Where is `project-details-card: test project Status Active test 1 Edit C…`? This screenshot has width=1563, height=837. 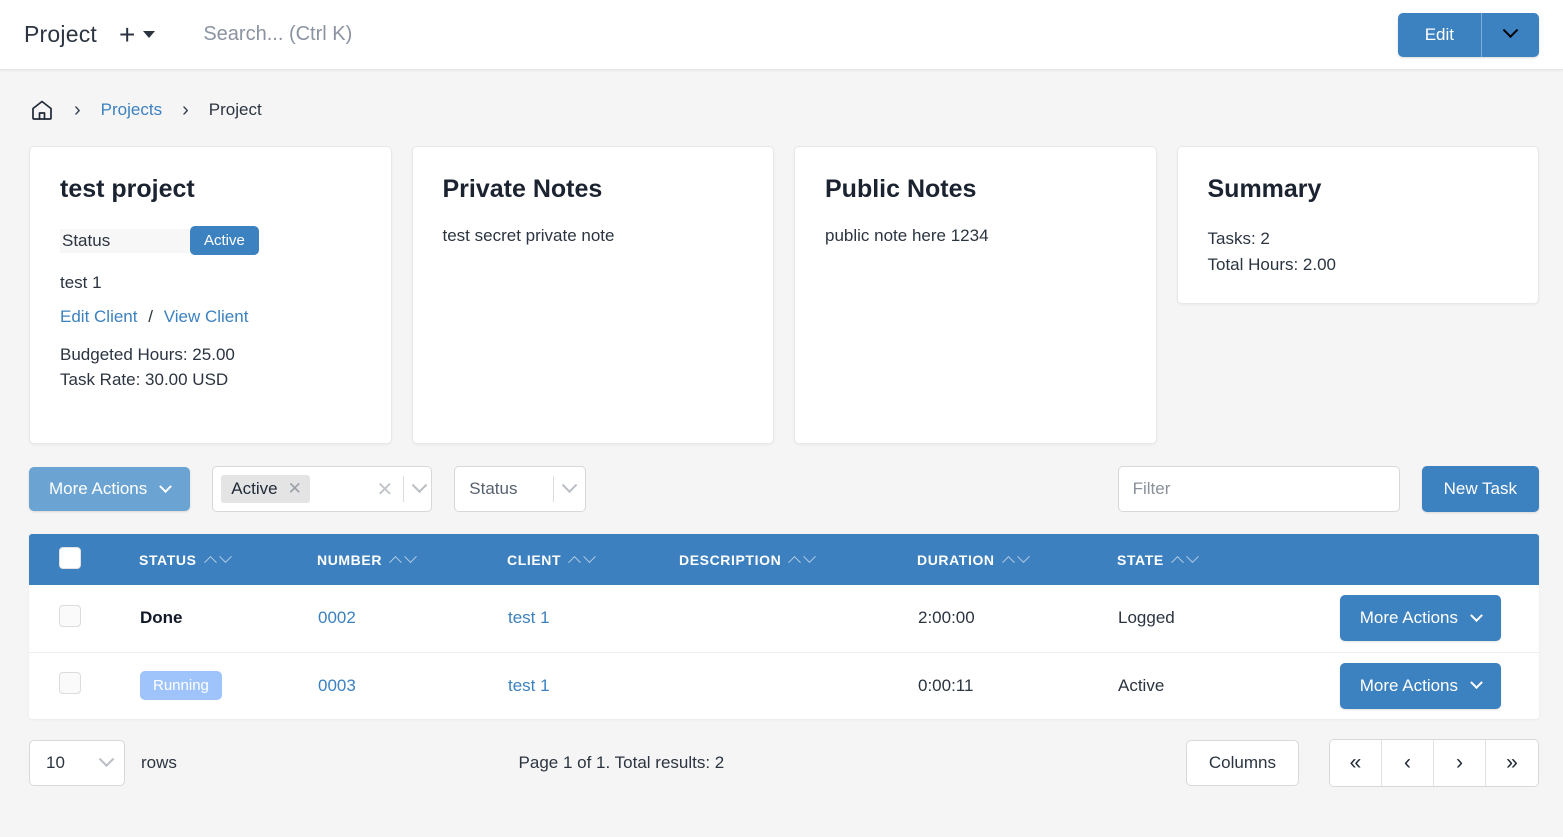
project-details-card: test project Status Active test 1 Edit C… is located at coordinates (210, 295).